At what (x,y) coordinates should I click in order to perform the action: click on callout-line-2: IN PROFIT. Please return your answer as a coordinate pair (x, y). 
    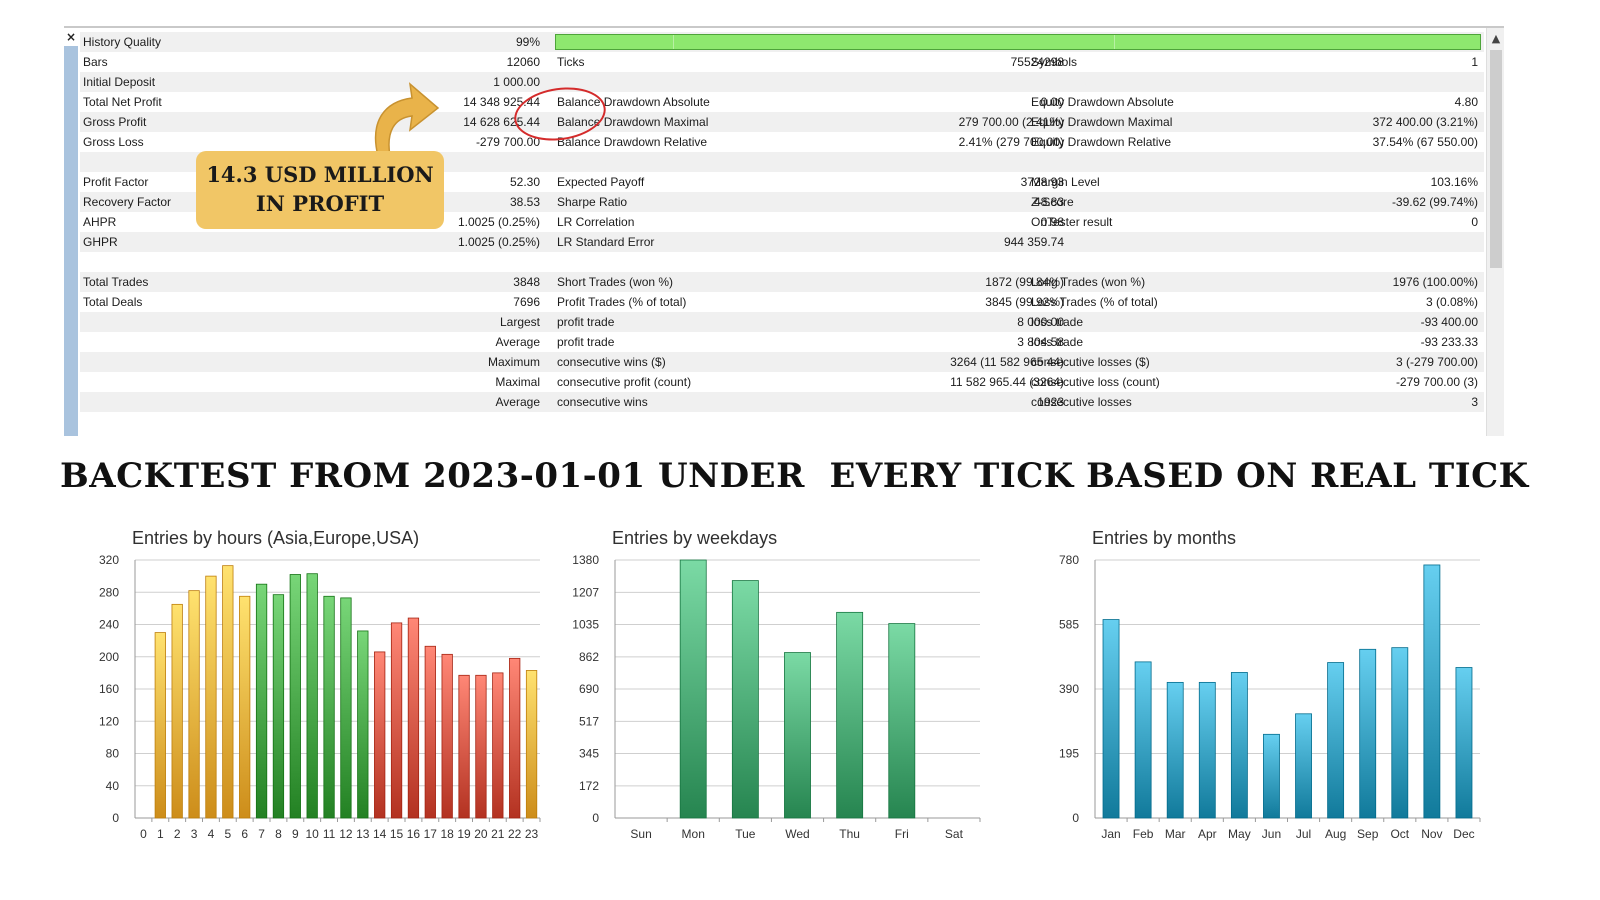
    Looking at the image, I should click on (320, 203).